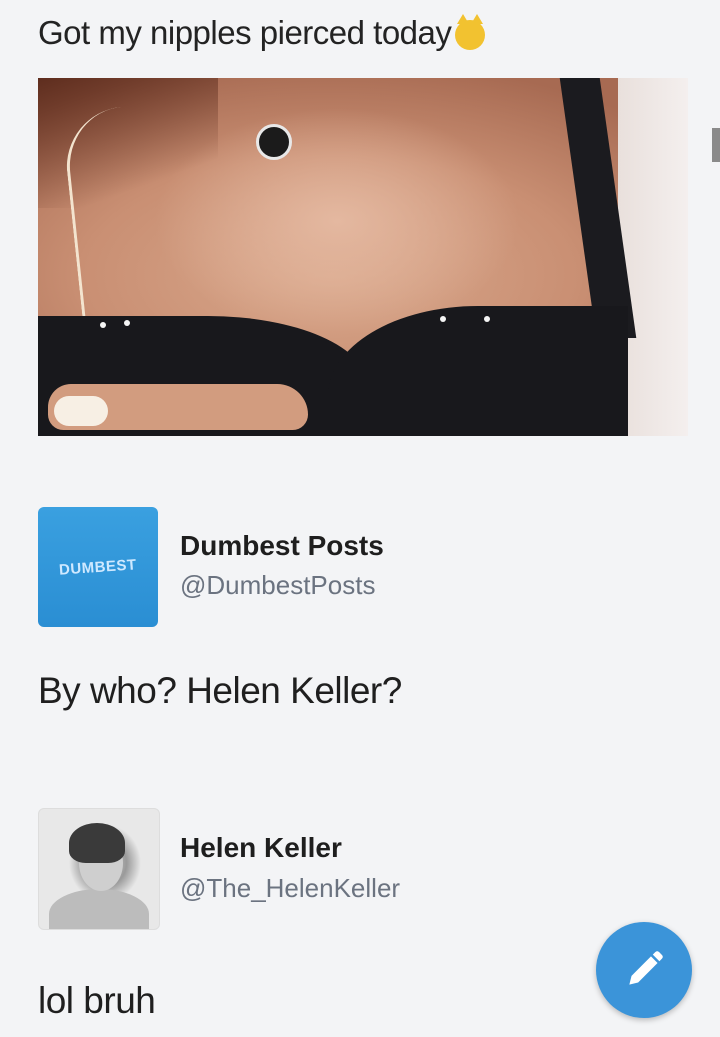  What do you see at coordinates (97, 843) in the screenshot?
I see `avatar-hair` at bounding box center [97, 843].